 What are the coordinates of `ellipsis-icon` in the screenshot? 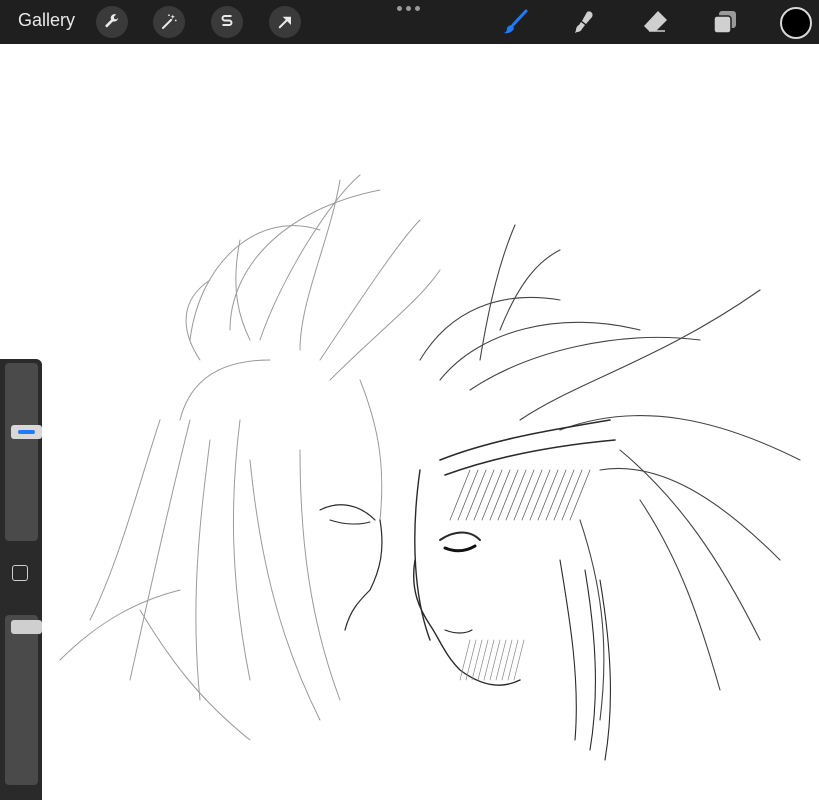 It's located at (408, 8).